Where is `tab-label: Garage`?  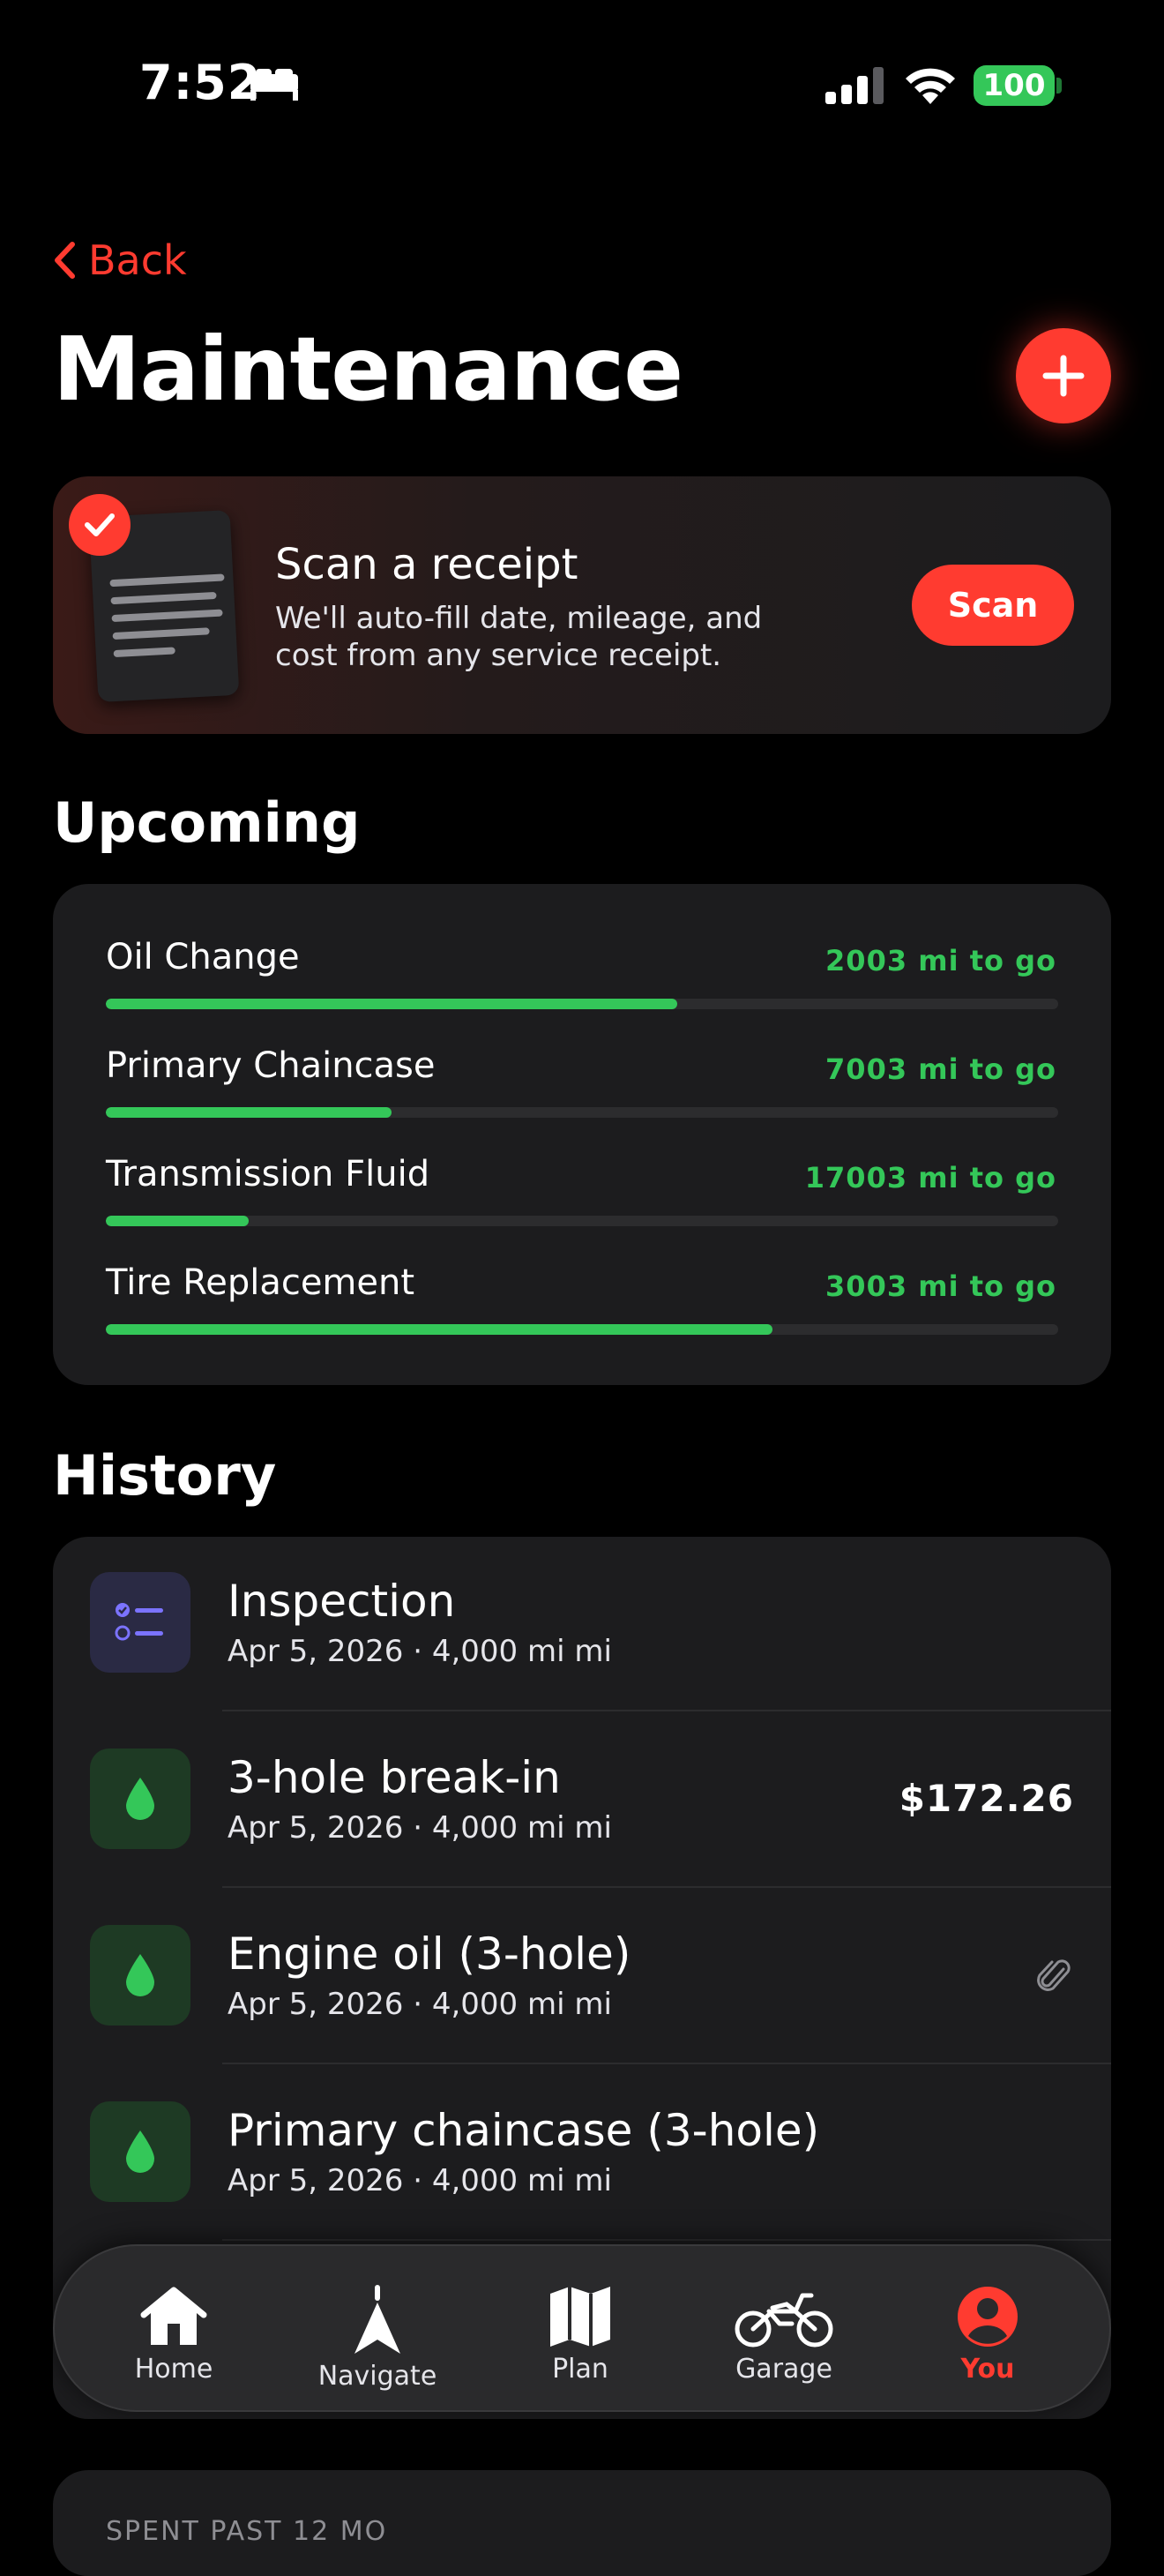
tab-label: Garage is located at coordinates (783, 2370).